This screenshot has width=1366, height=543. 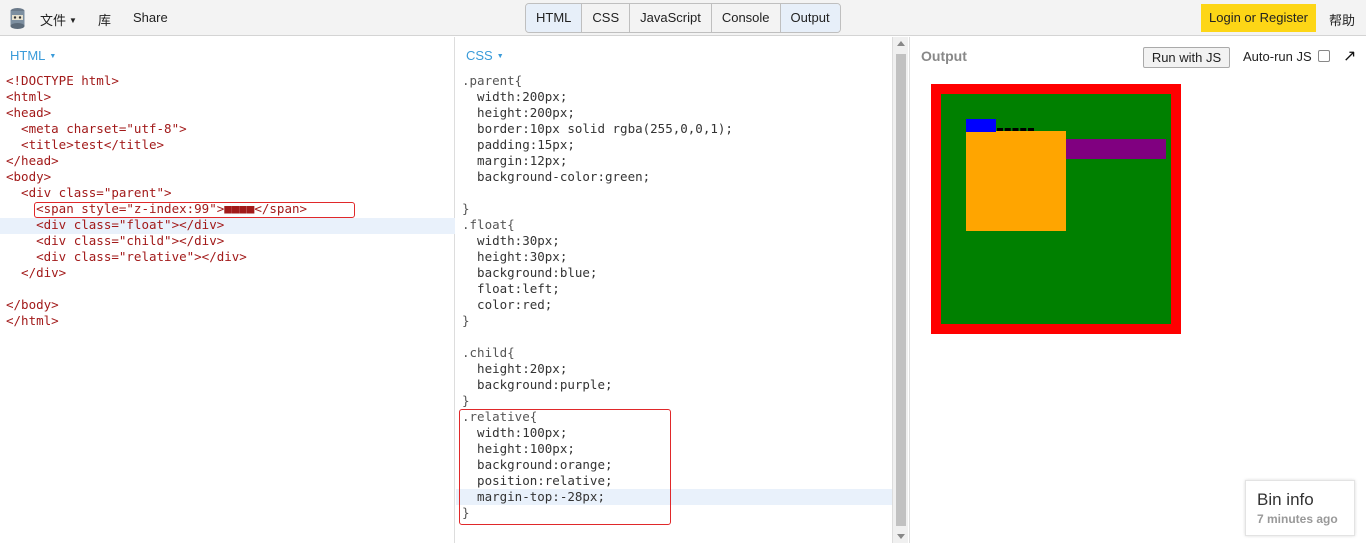 I want to click on css-panel-label: CSS ▼, so click(x=485, y=55).